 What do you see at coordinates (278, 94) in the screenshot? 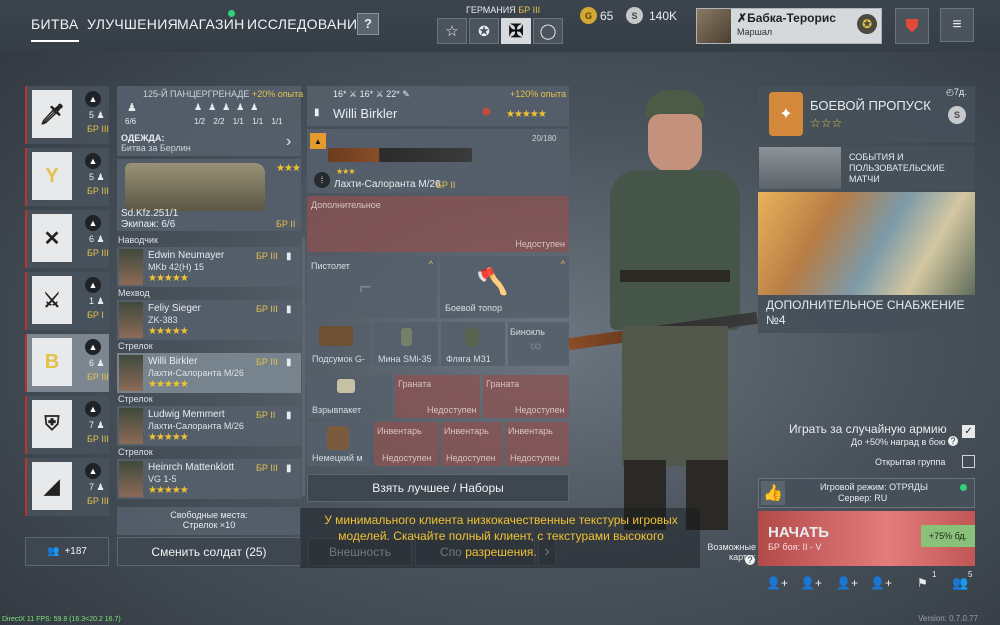
I see `squad-bonus: +20% опыта` at bounding box center [278, 94].